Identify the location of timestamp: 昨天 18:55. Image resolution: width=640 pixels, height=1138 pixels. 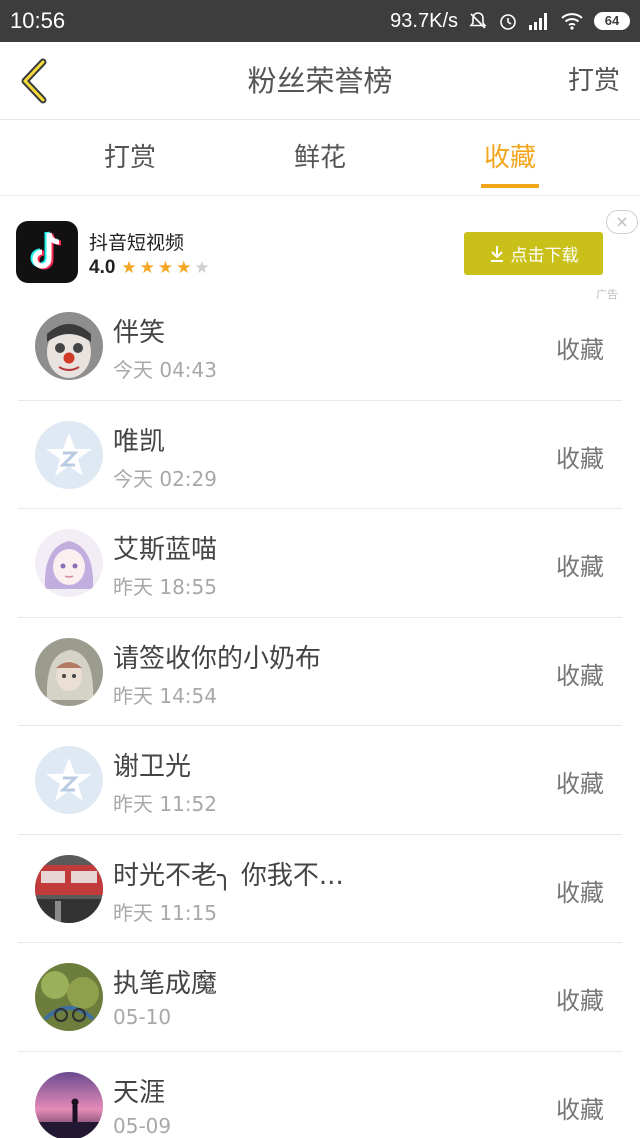
(165, 587).